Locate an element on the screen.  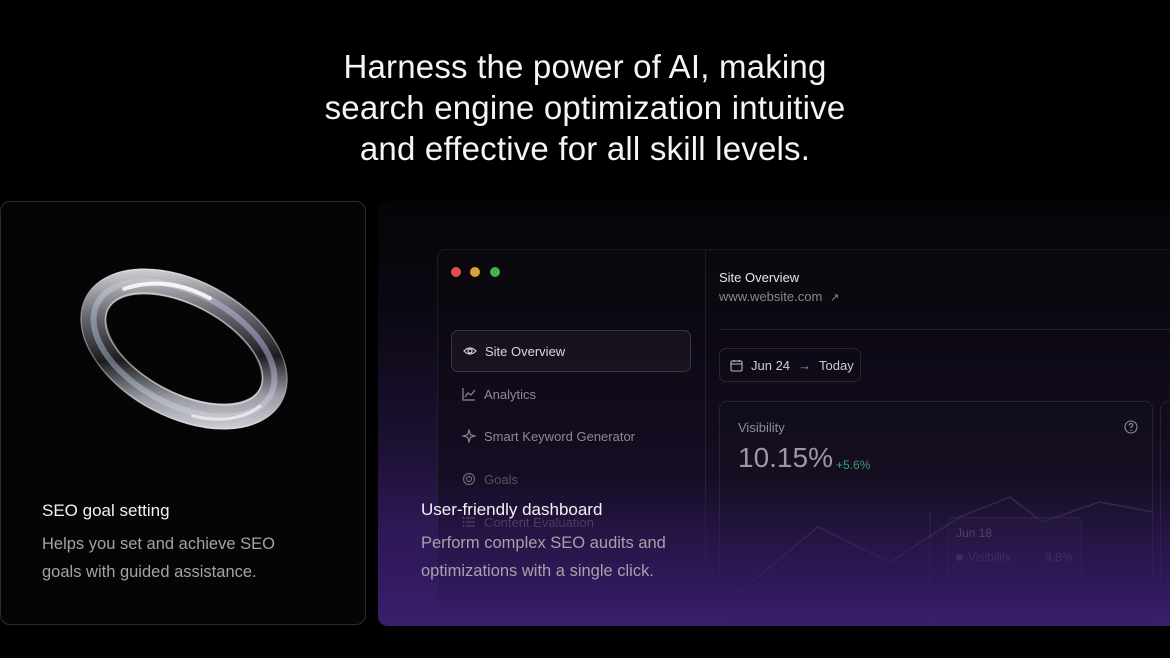
page-title: Site Overview is located at coordinates (759, 277).